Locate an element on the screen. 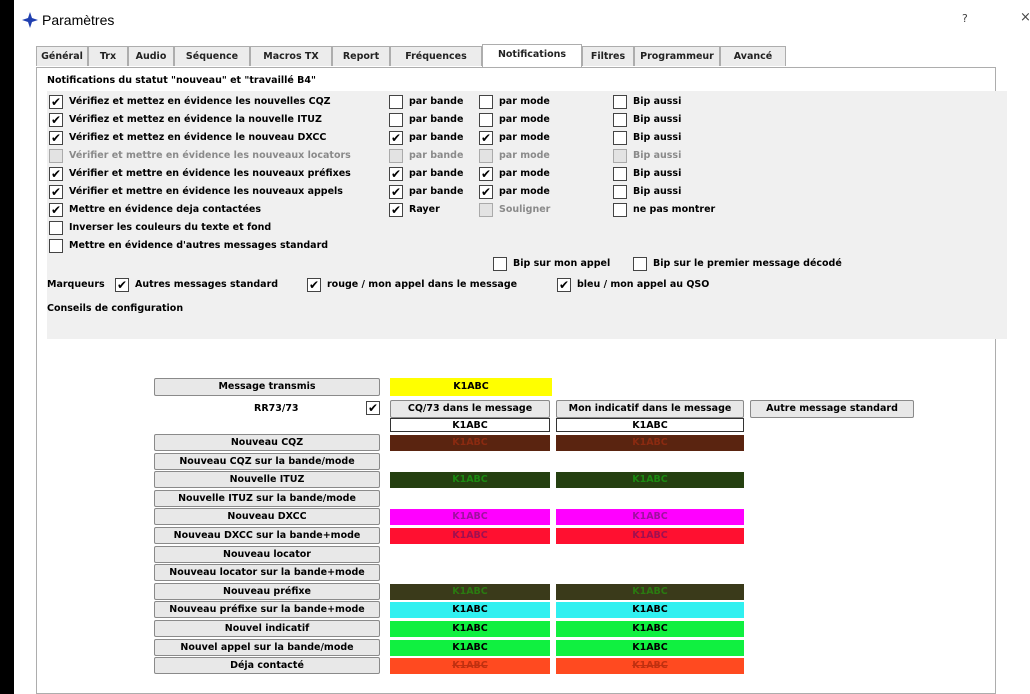 The height and width of the screenshot is (694, 1030). invert-colors-checkbox is located at coordinates (56, 228).